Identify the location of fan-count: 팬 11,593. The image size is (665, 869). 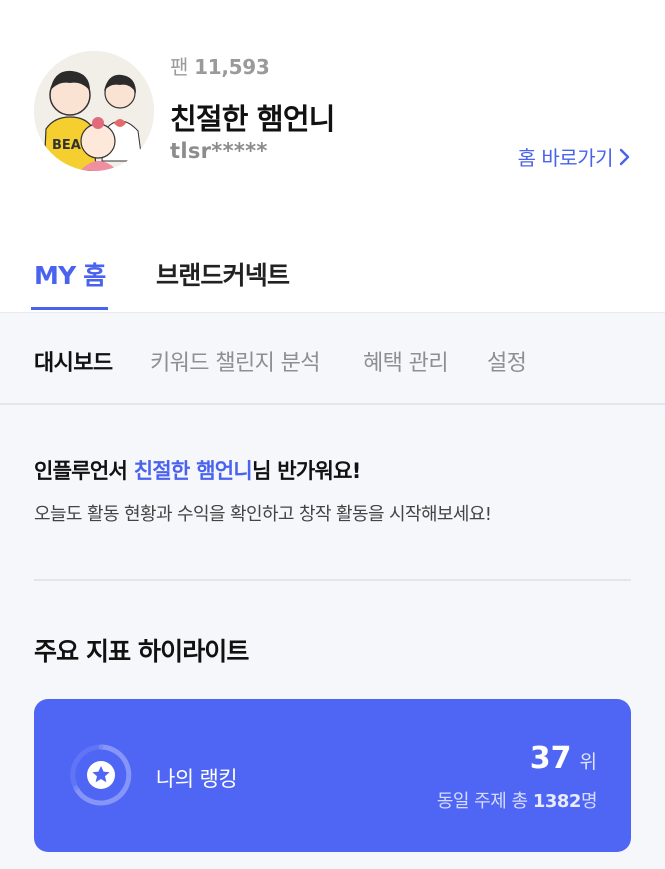
(220, 65).